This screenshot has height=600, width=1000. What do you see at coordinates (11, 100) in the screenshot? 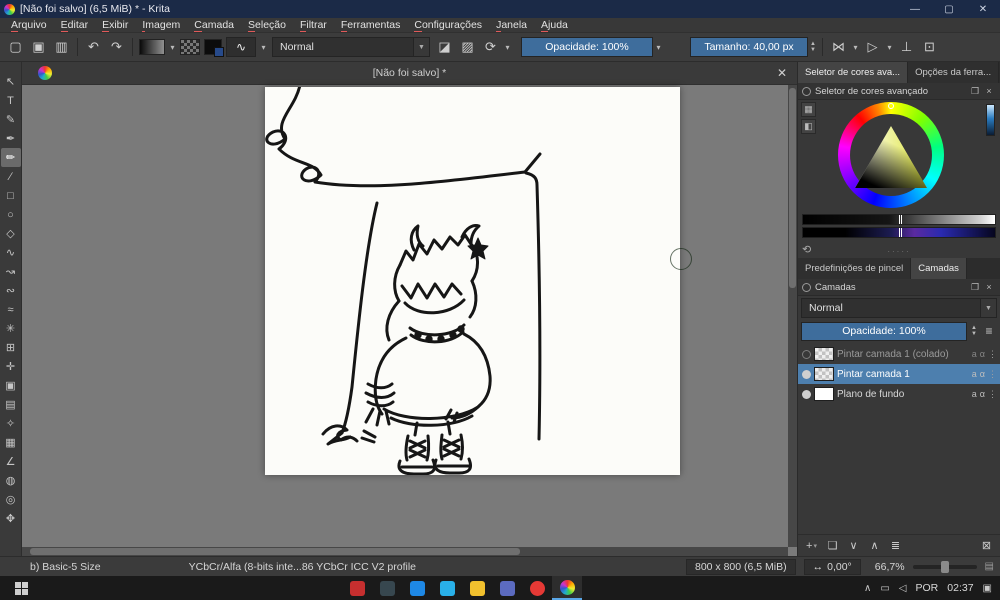
I see `text-tool: T` at bounding box center [11, 100].